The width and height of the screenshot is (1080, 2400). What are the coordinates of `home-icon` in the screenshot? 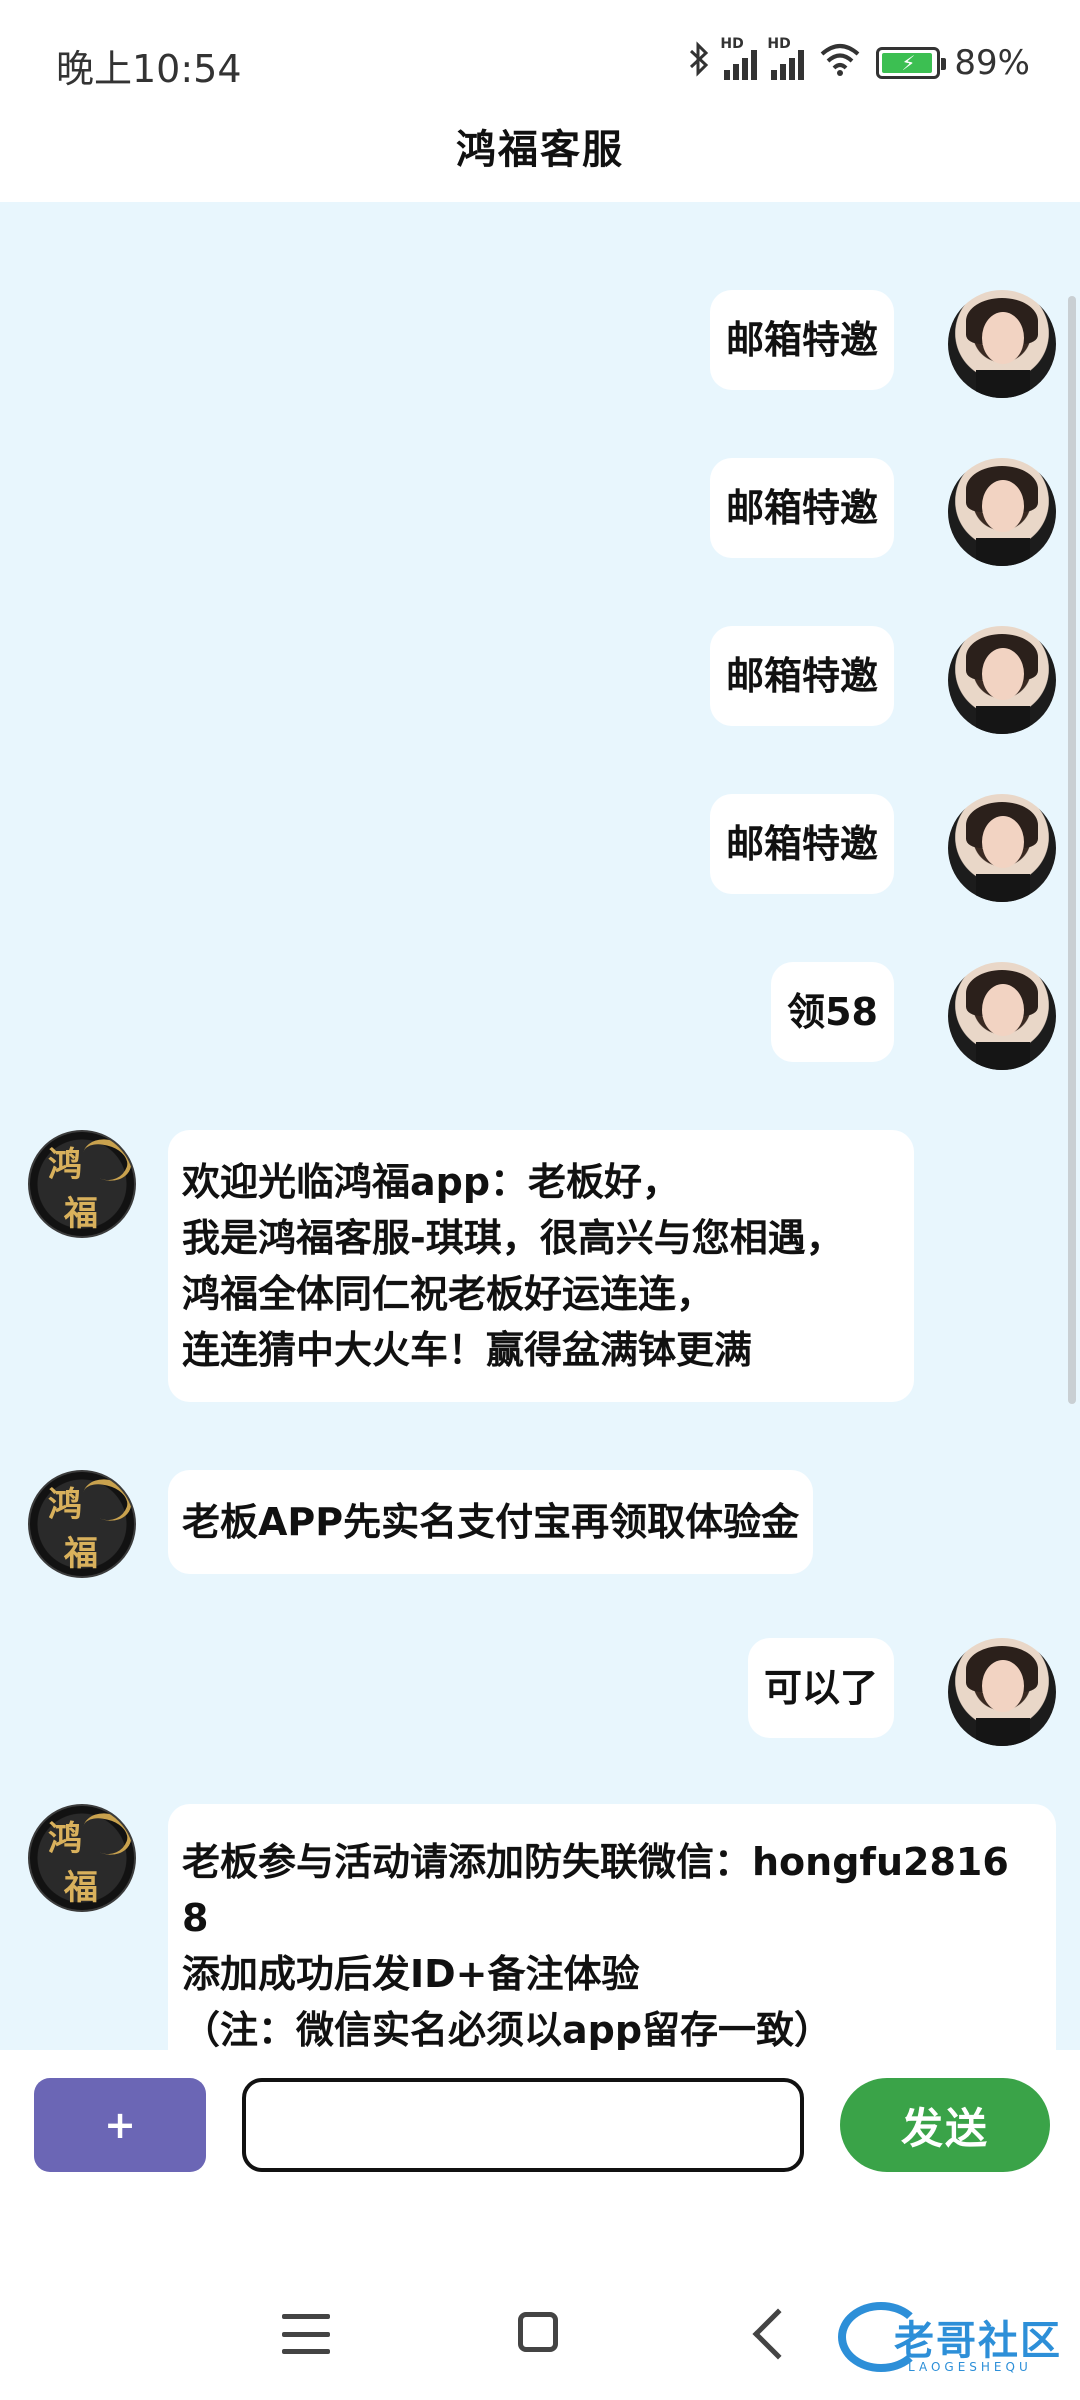 It's located at (538, 2332).